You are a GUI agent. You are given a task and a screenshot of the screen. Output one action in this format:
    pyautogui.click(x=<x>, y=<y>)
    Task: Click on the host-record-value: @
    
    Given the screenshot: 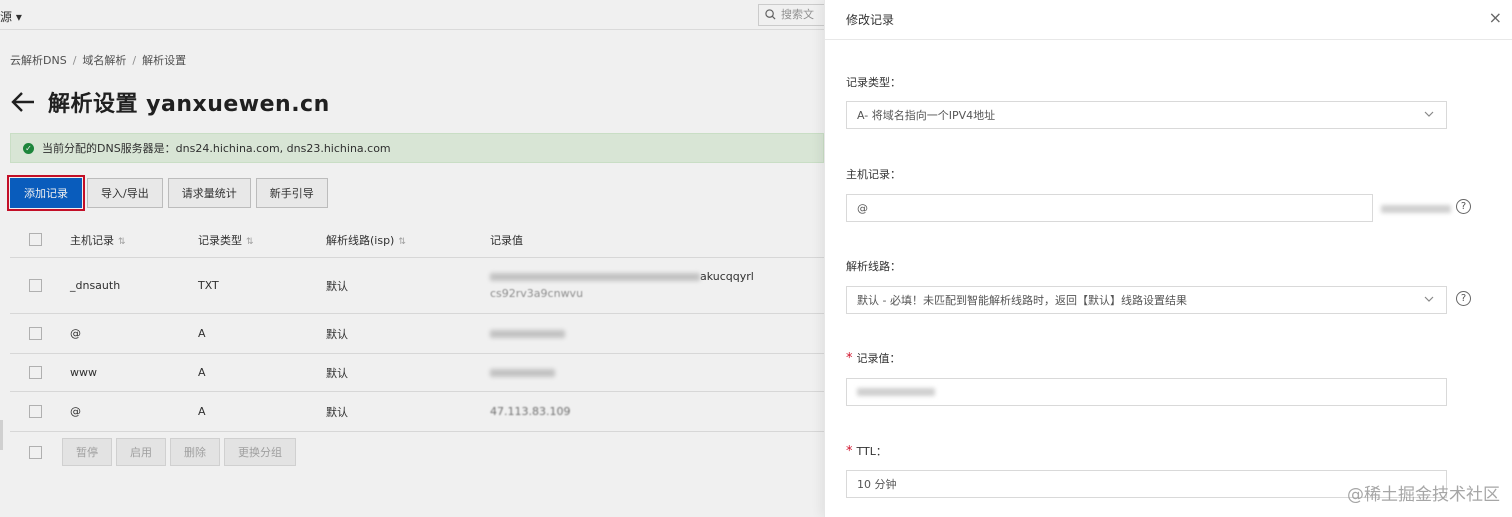 What is the action you would take?
    pyautogui.click(x=862, y=208)
    